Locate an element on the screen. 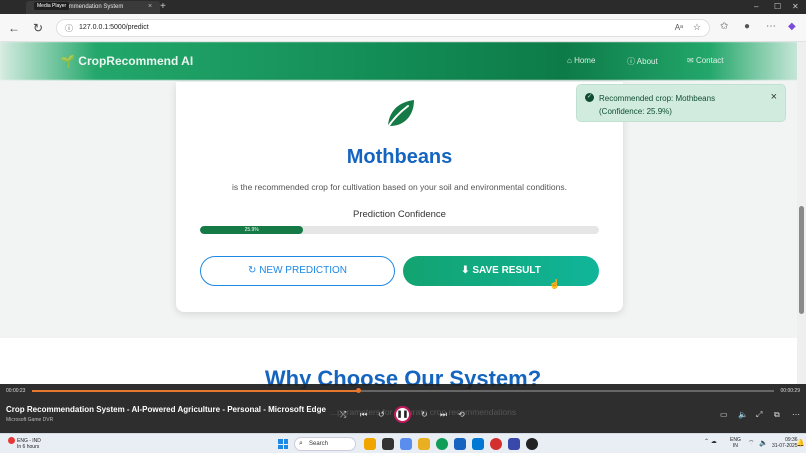 Image resolution: width=806 pixels, height=453 pixels. url-field: ⓘ 127.0.0.1:5000/predict Aᵃ ☆ is located at coordinates (383, 28).